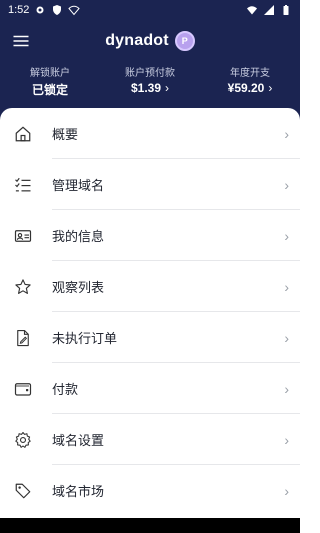 Image resolution: width=320 pixels, height=533 pixels. I want to click on signal-icon, so click(269, 10).